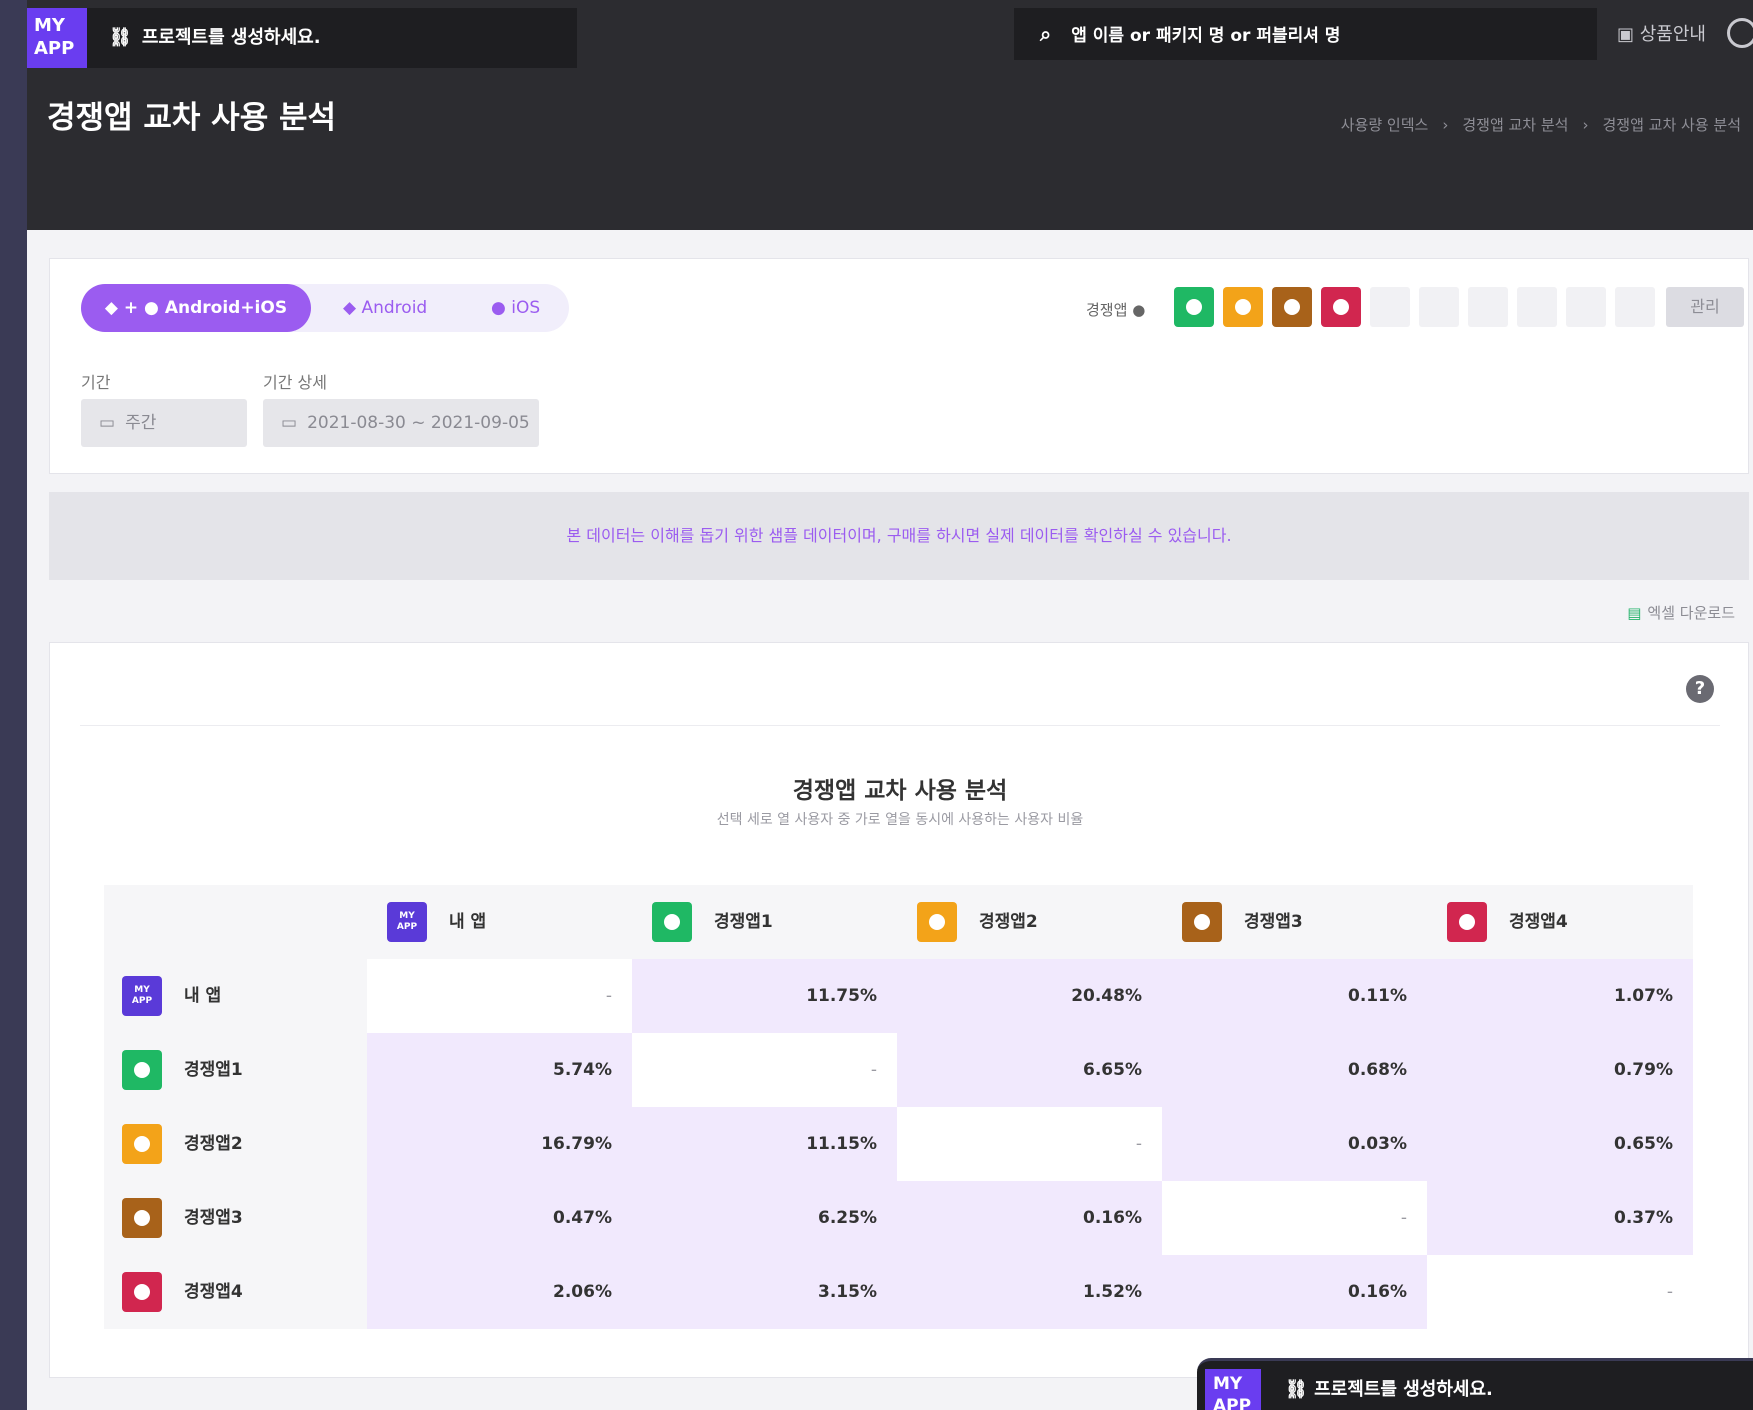 Image resolution: width=1753 pixels, height=1410 pixels. I want to click on help-icon: ?, so click(1700, 689).